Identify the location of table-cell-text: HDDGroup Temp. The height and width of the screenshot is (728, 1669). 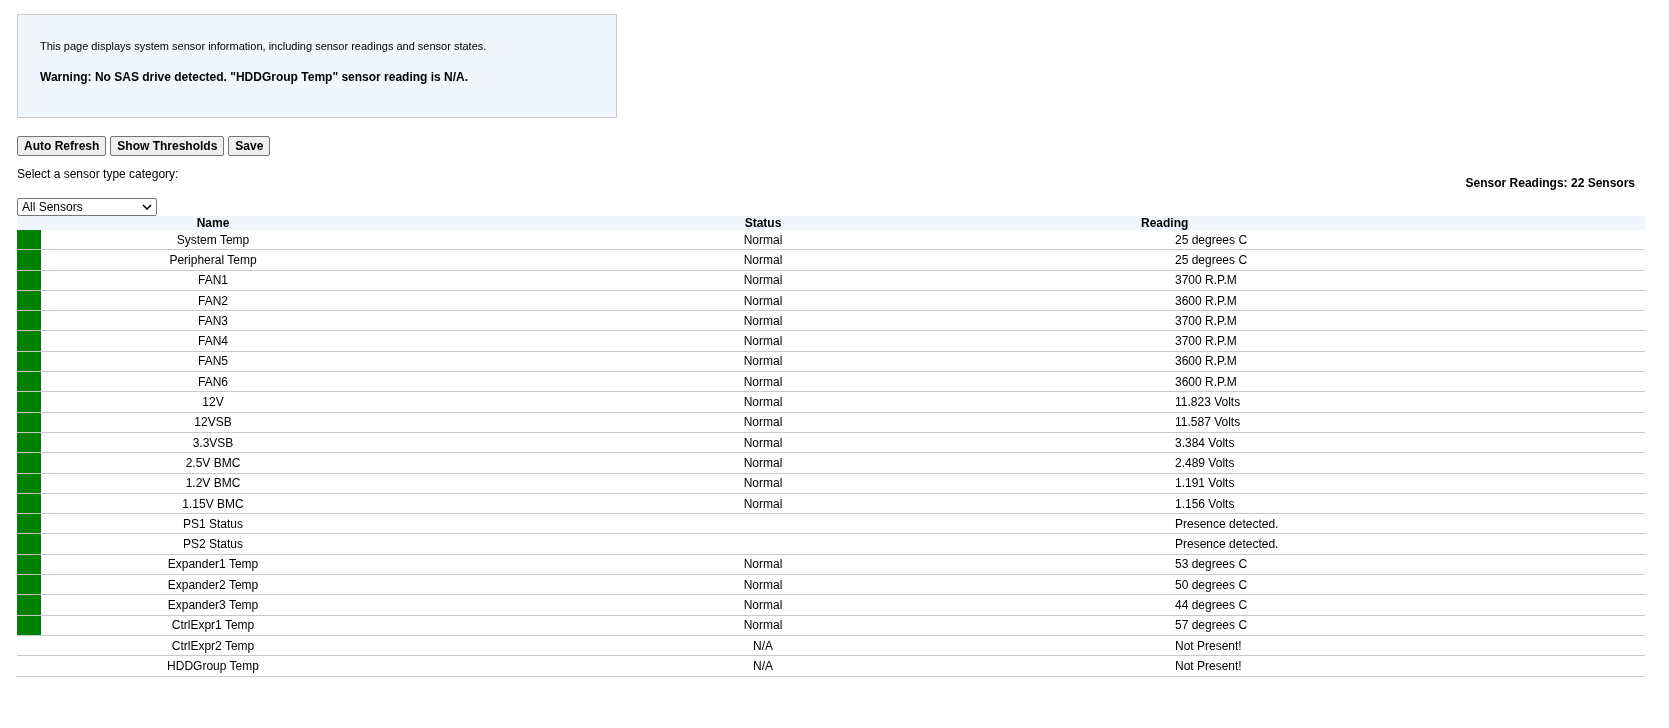
(213, 666).